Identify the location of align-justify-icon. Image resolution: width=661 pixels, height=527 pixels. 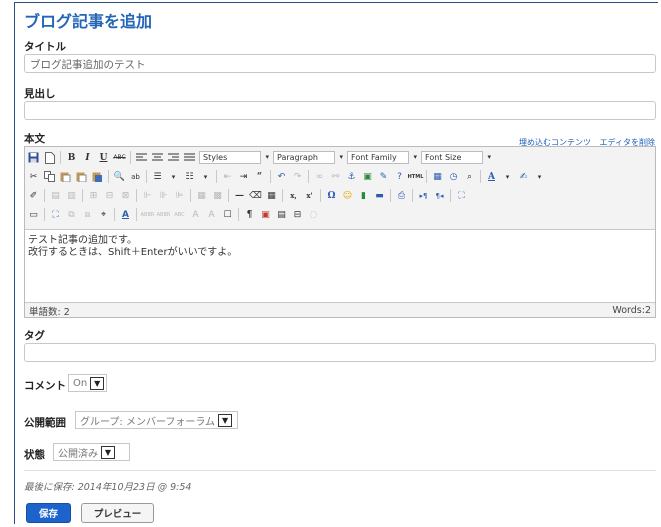
(189, 157).